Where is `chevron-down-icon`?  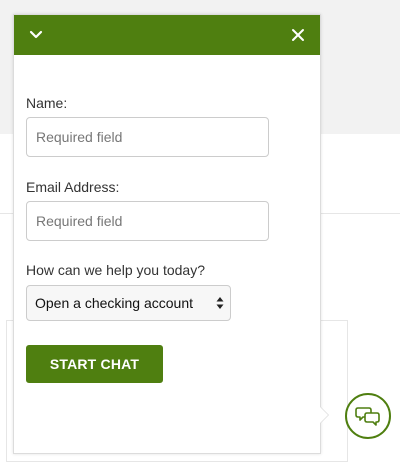
chevron-down-icon is located at coordinates (36, 34).